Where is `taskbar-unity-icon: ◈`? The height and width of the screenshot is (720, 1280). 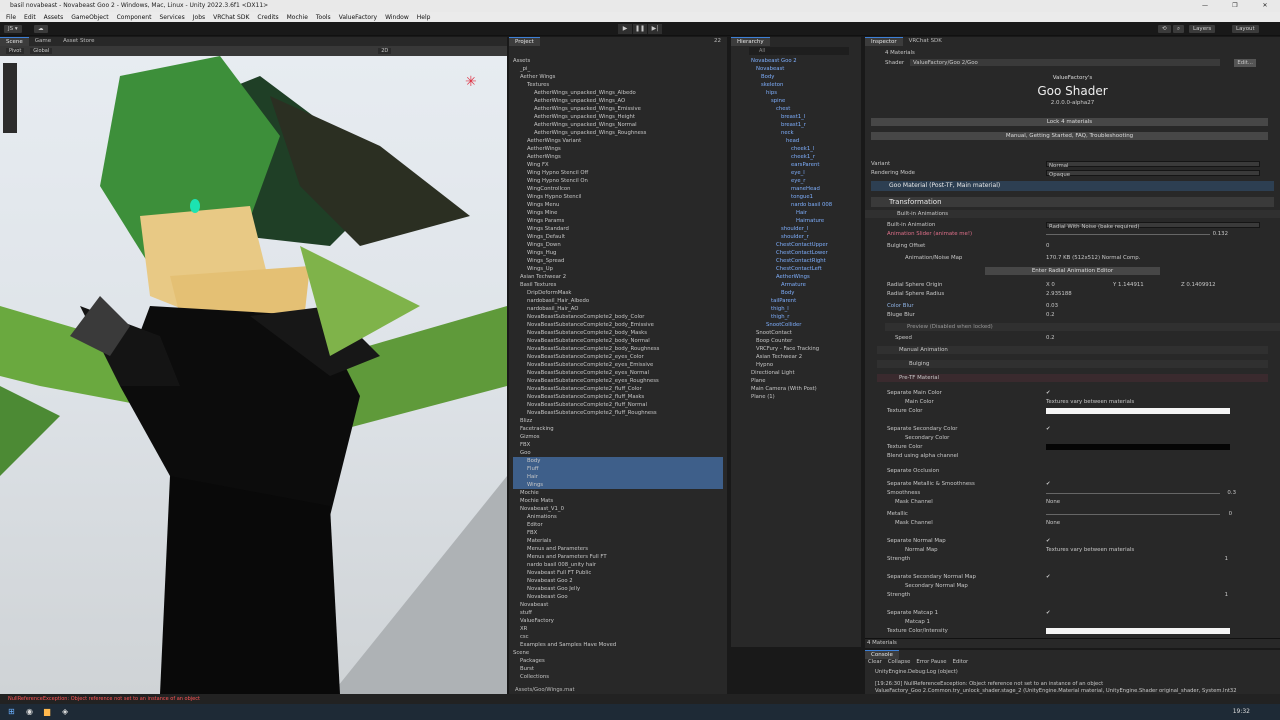 taskbar-unity-icon: ◈ is located at coordinates (65, 711).